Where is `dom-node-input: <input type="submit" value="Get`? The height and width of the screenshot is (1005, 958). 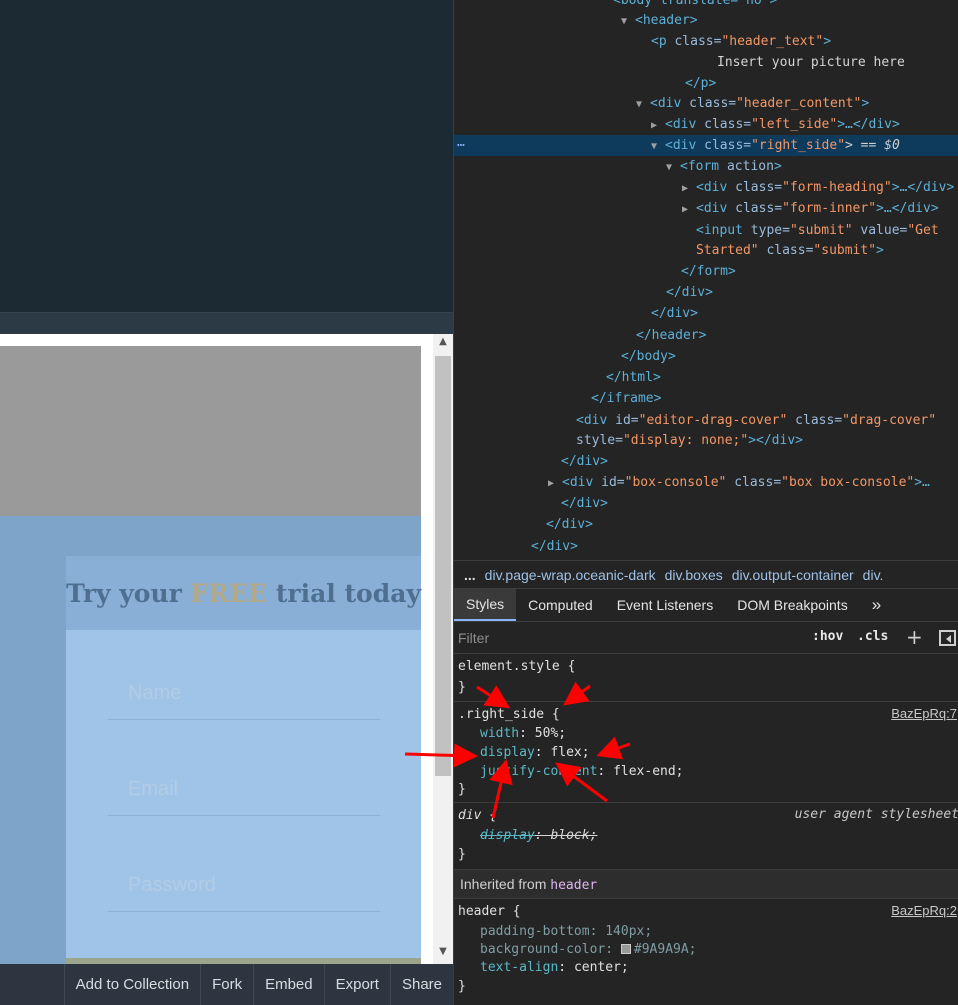 dom-node-input: <input type="submit" value="Get is located at coordinates (817, 230).